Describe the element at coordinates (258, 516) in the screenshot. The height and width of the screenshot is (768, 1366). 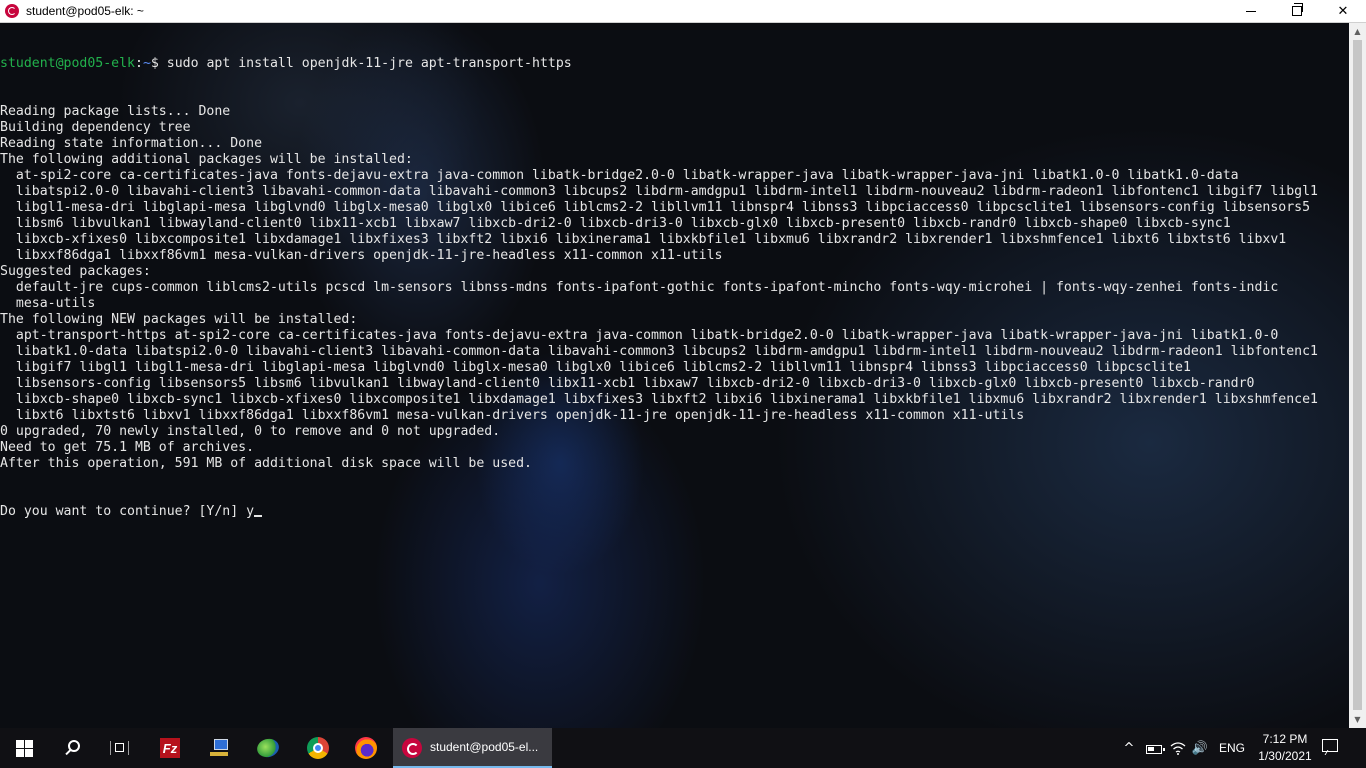
I see `text-cursor` at that location.